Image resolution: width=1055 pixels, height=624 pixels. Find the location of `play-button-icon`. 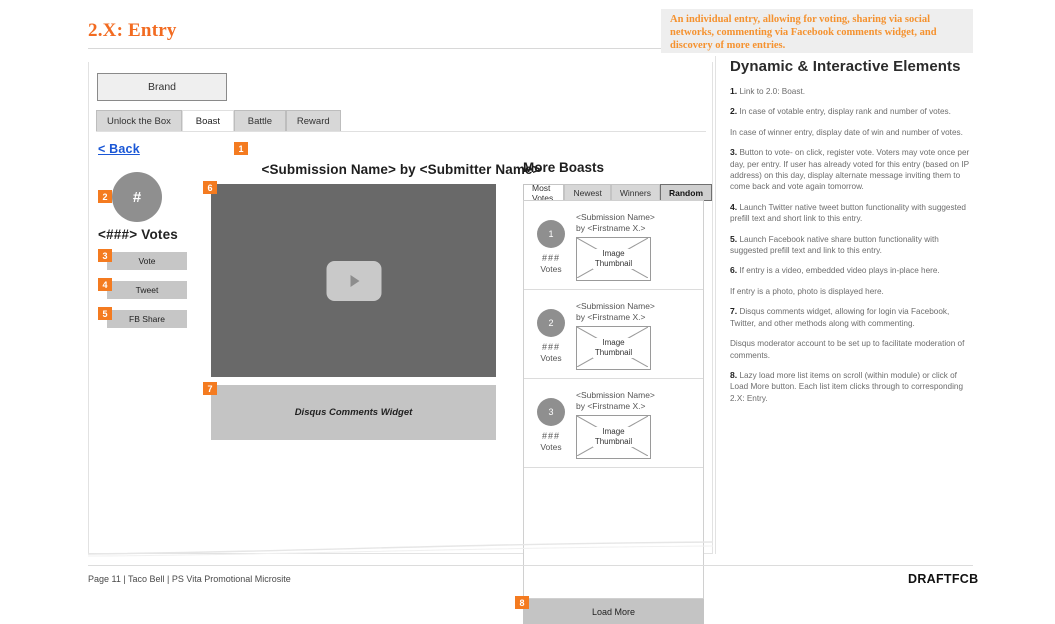

play-button-icon is located at coordinates (353, 280).